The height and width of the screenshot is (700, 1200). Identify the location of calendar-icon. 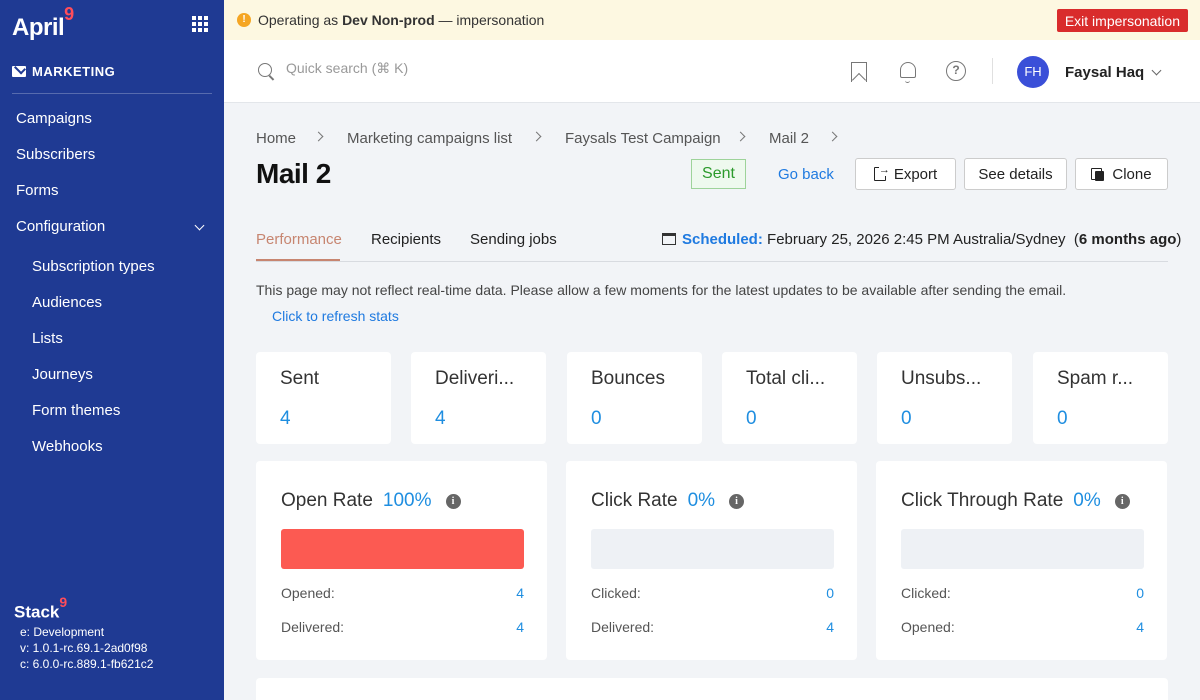
(669, 239).